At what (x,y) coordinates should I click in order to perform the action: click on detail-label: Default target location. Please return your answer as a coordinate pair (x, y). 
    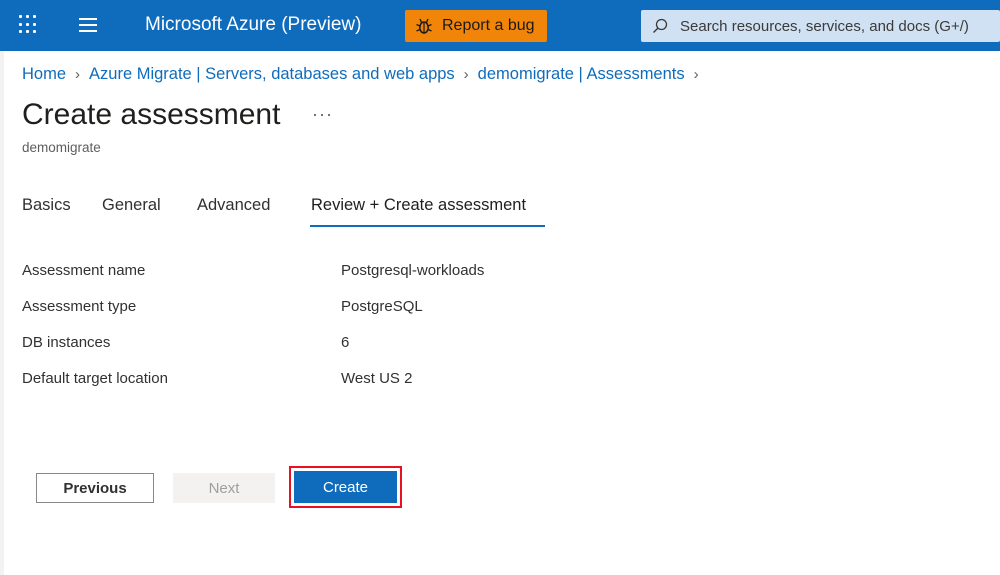
    Looking at the image, I should click on (95, 378).